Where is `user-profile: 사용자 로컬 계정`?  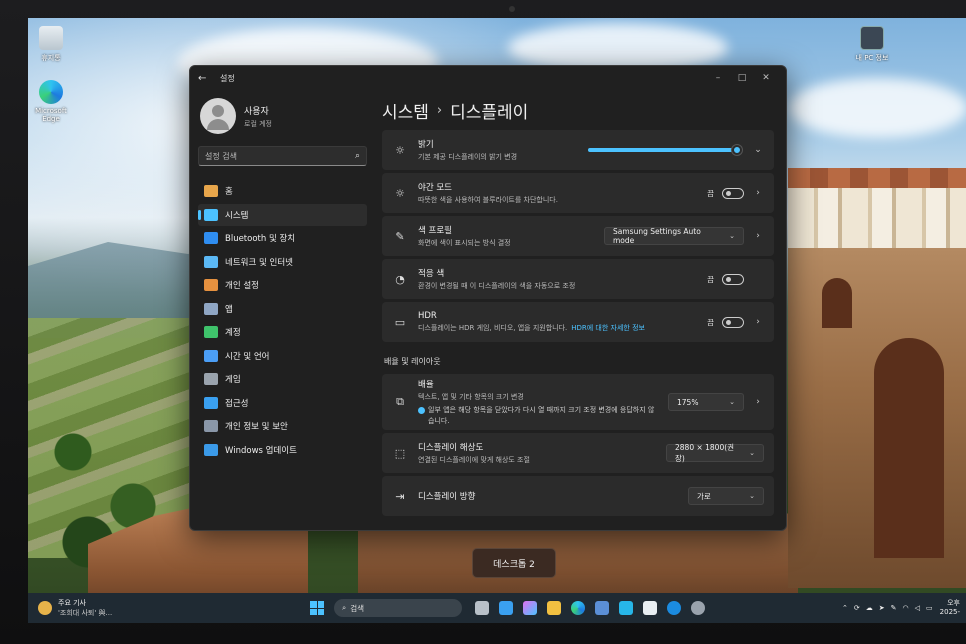 user-profile: 사용자 로컬 계정 is located at coordinates (282, 116).